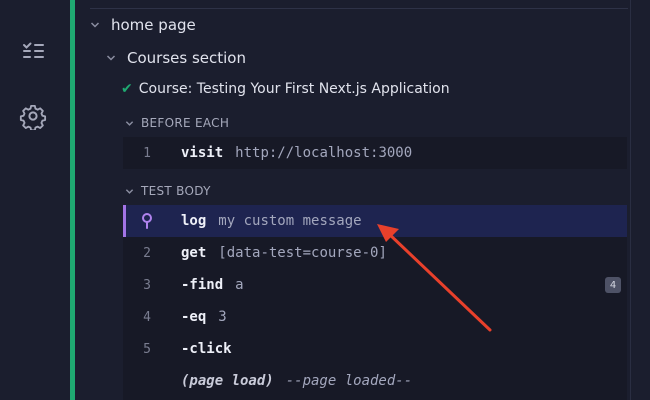  I want to click on page-load-event: (page load), so click(227, 381).